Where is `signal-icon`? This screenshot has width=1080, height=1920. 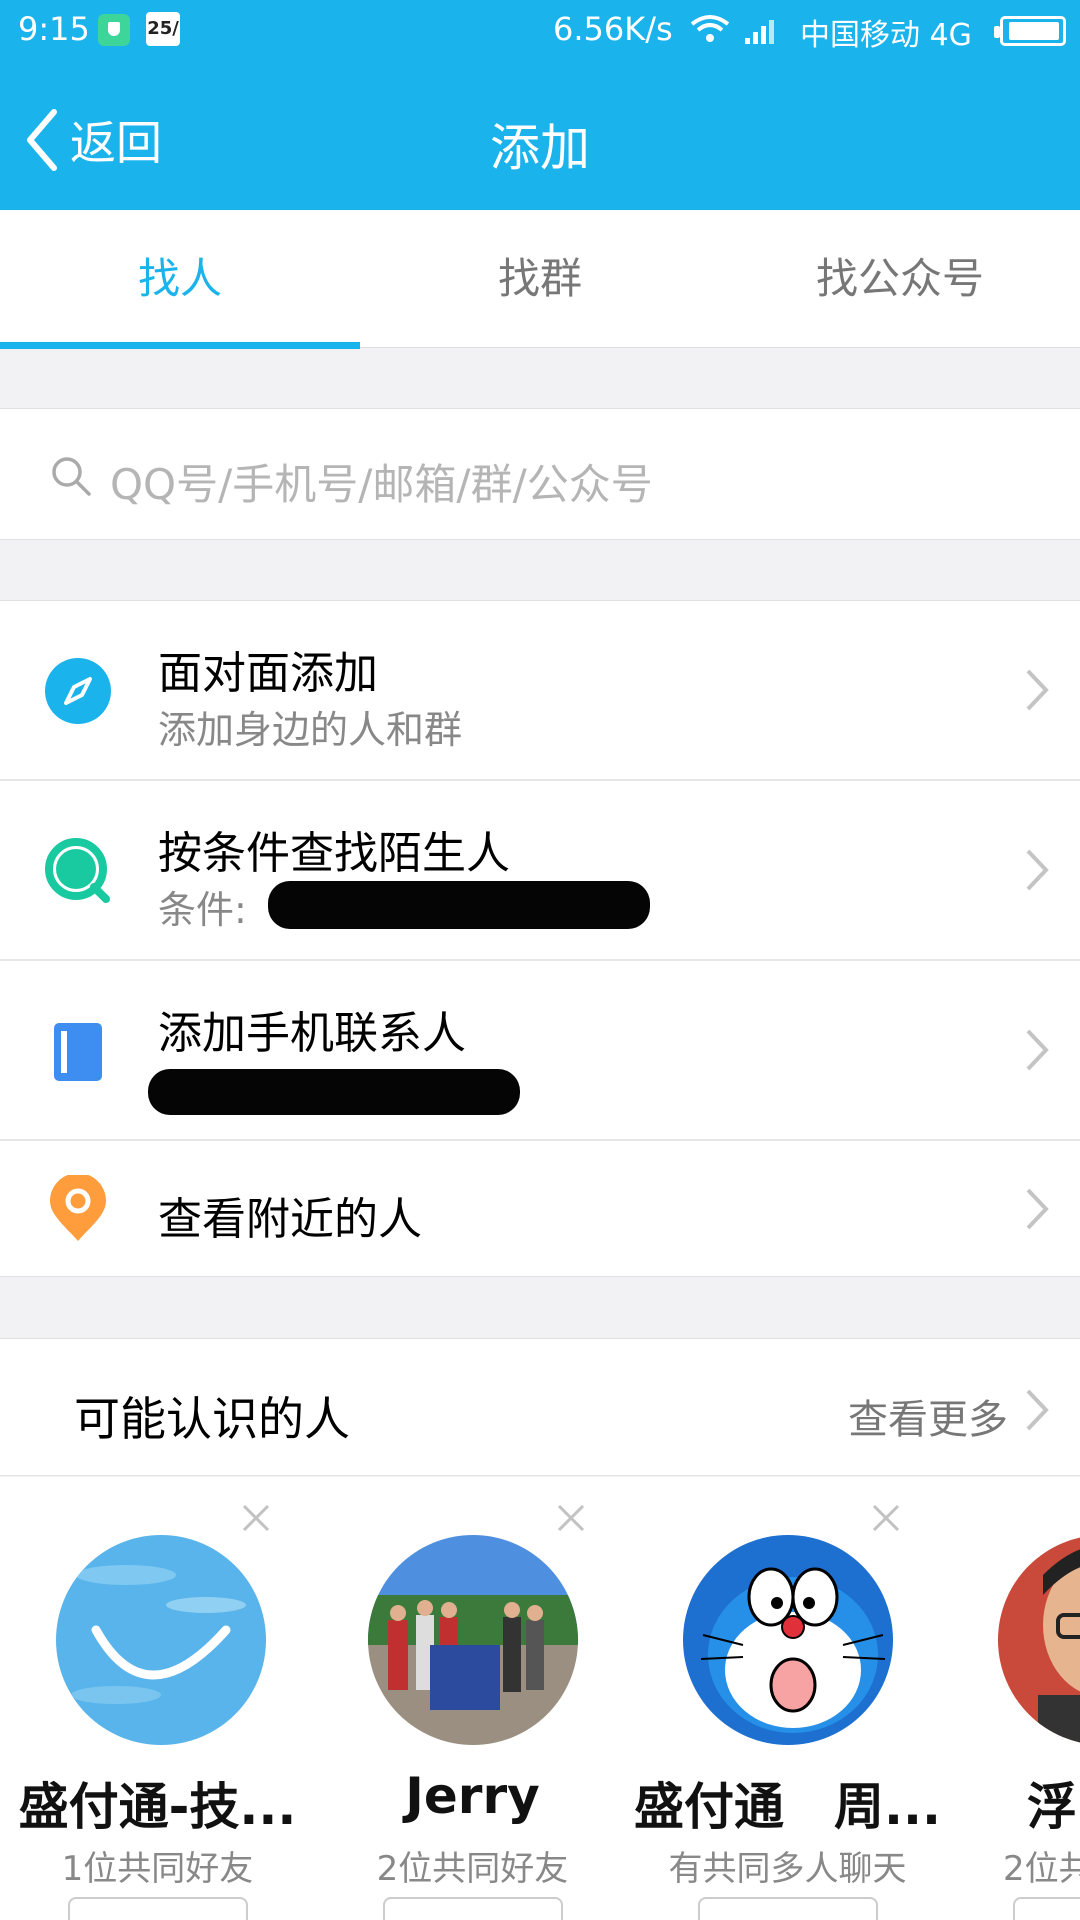
signal-icon is located at coordinates (759, 32).